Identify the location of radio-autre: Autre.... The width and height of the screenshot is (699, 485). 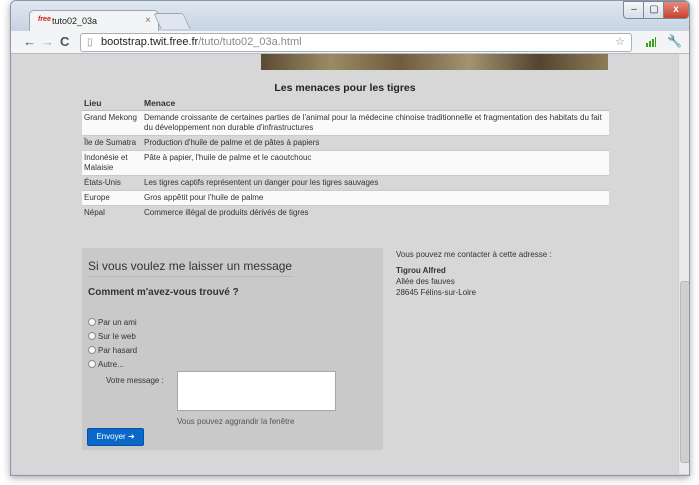
(106, 364).